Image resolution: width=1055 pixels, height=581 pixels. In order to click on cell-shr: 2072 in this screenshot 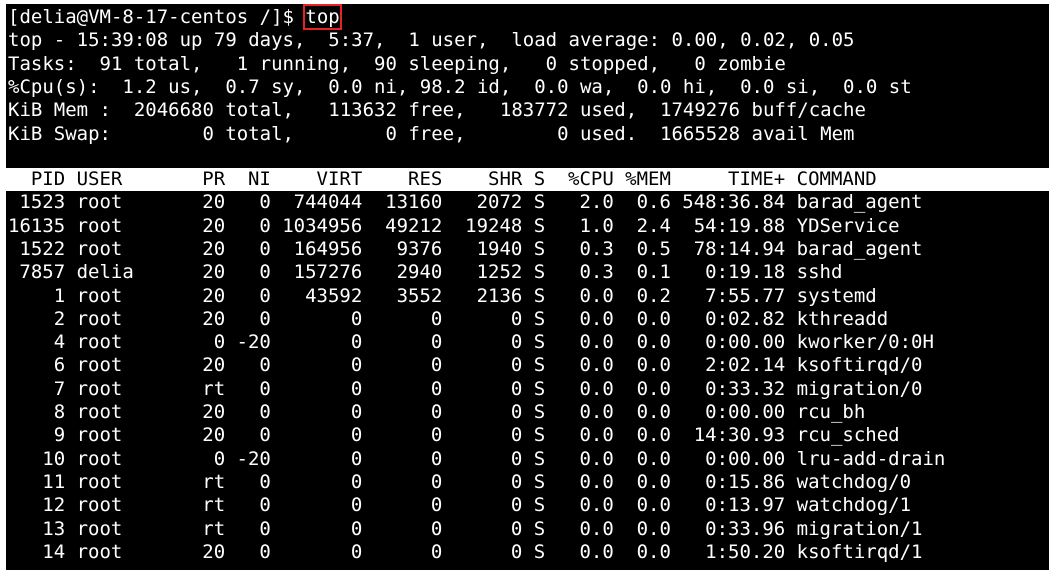, I will do `click(499, 202)`.